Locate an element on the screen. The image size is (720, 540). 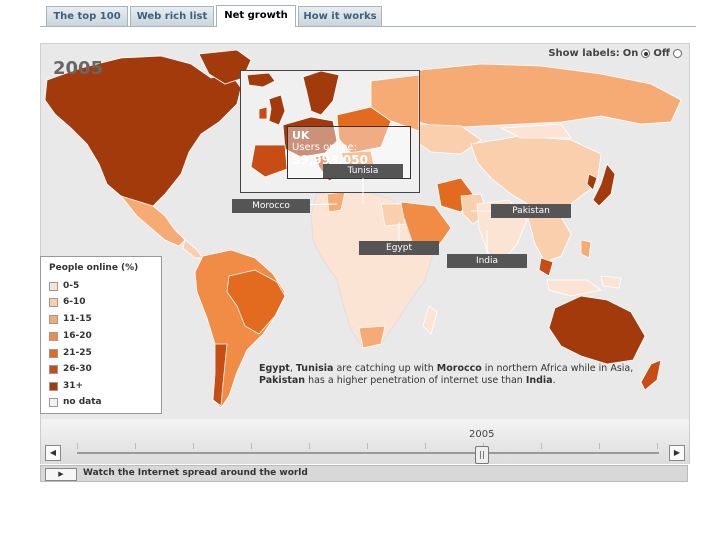
legend-item: 16-20 is located at coordinates (70, 336).